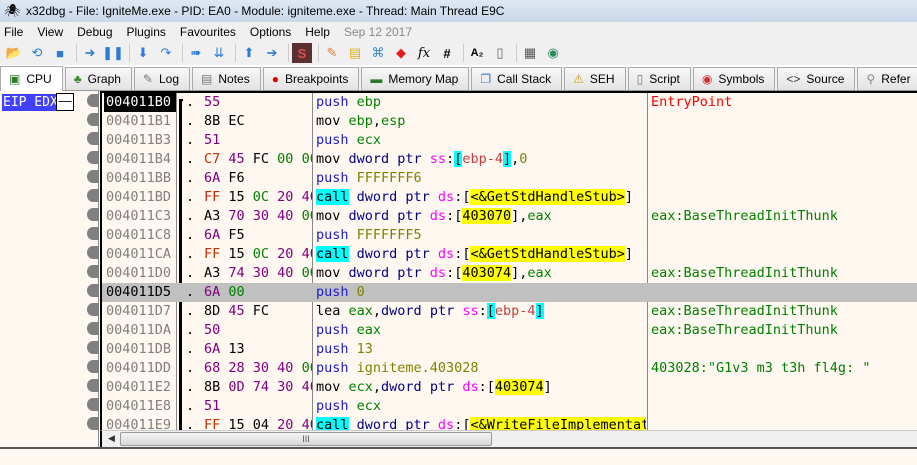 This screenshot has width=917, height=465. What do you see at coordinates (509, 102) in the screenshot?
I see `disassembly-row: 004011B0. 55 push ebp EntryPoint` at bounding box center [509, 102].